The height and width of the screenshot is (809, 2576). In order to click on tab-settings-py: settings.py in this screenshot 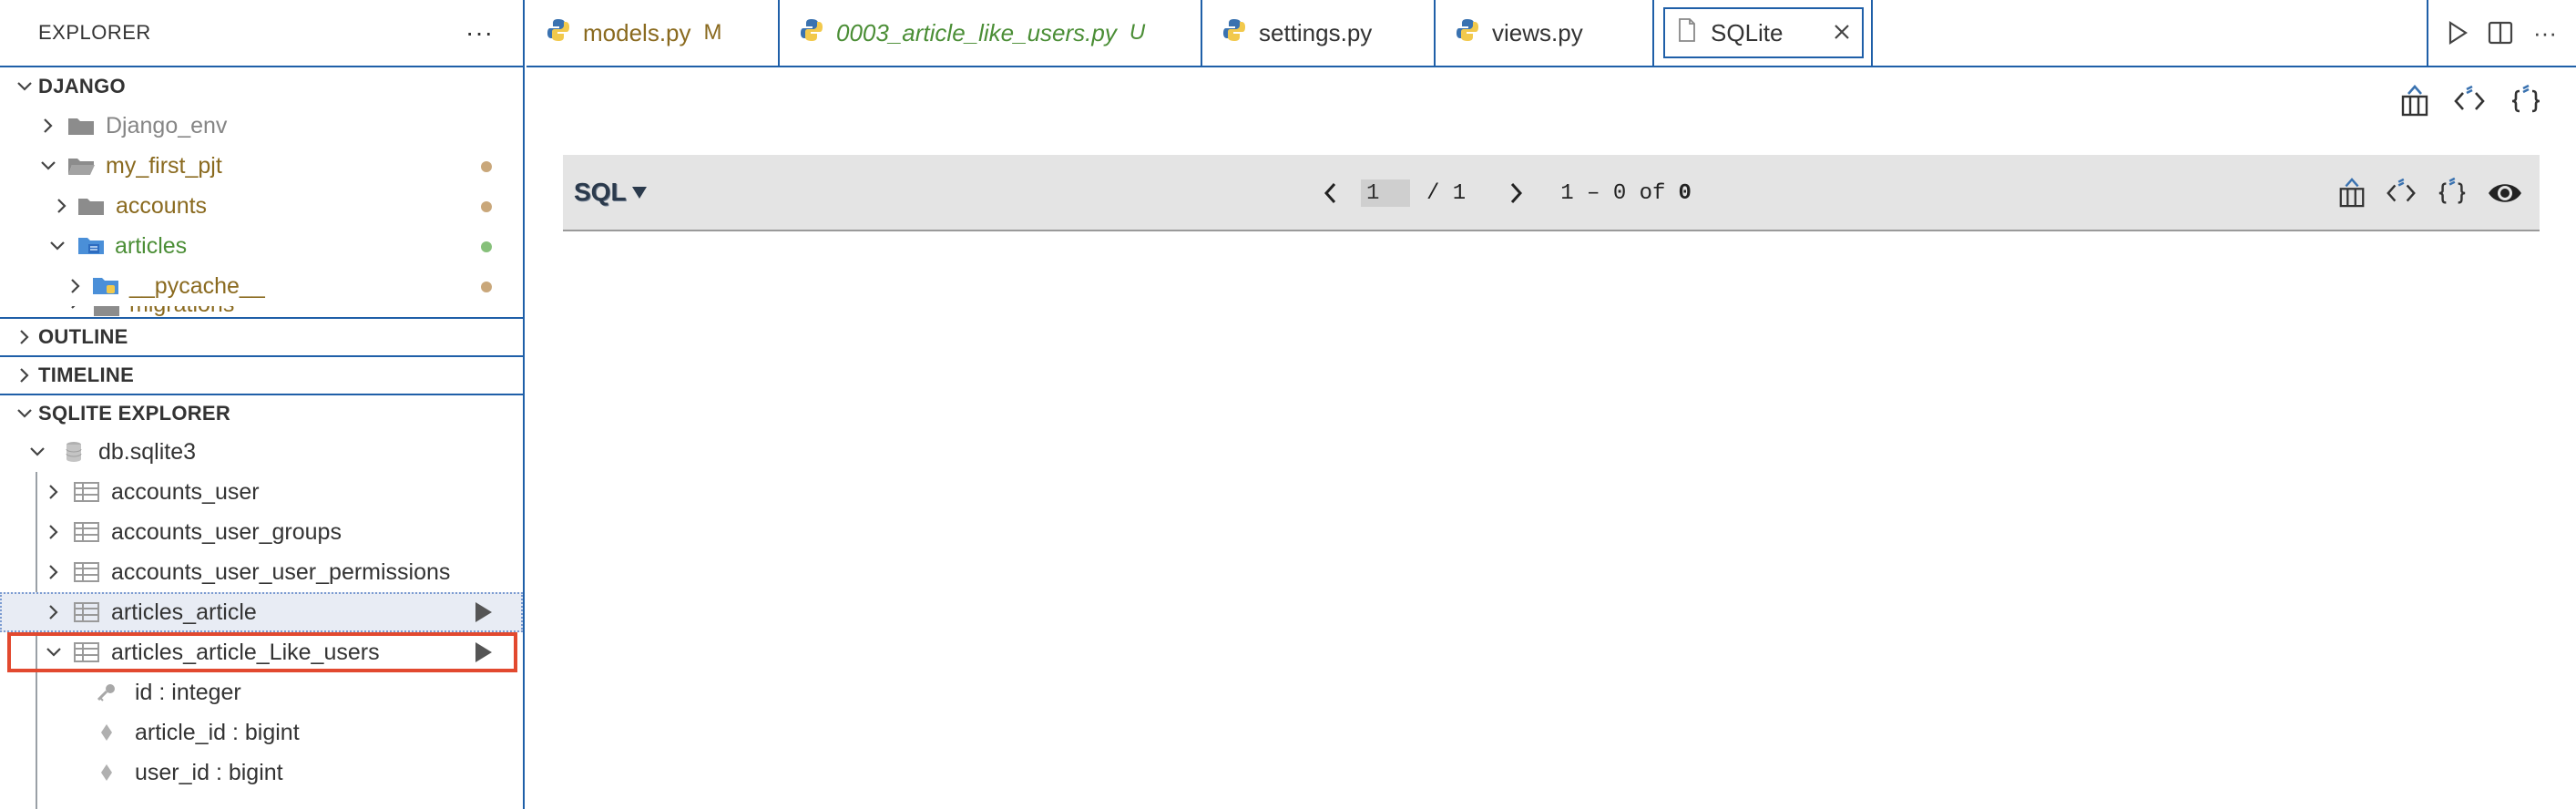, I will do `click(1319, 33)`.